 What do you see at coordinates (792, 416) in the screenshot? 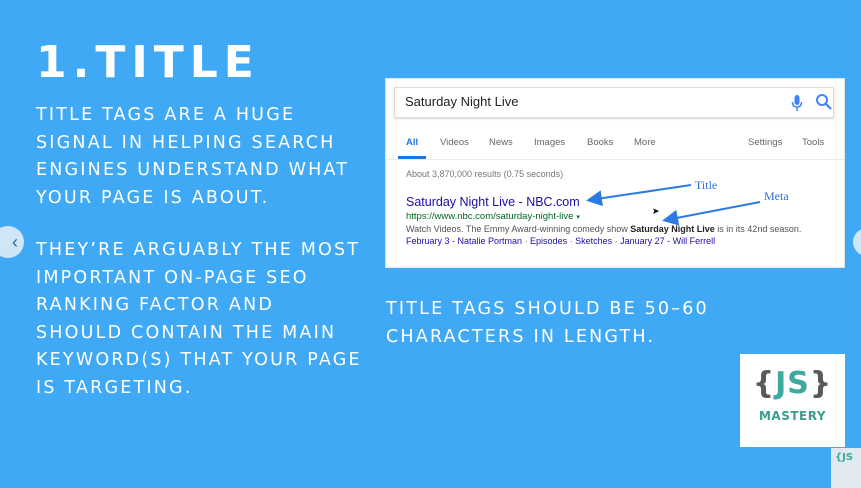
I see `logo-wordmark: MASTERY` at bounding box center [792, 416].